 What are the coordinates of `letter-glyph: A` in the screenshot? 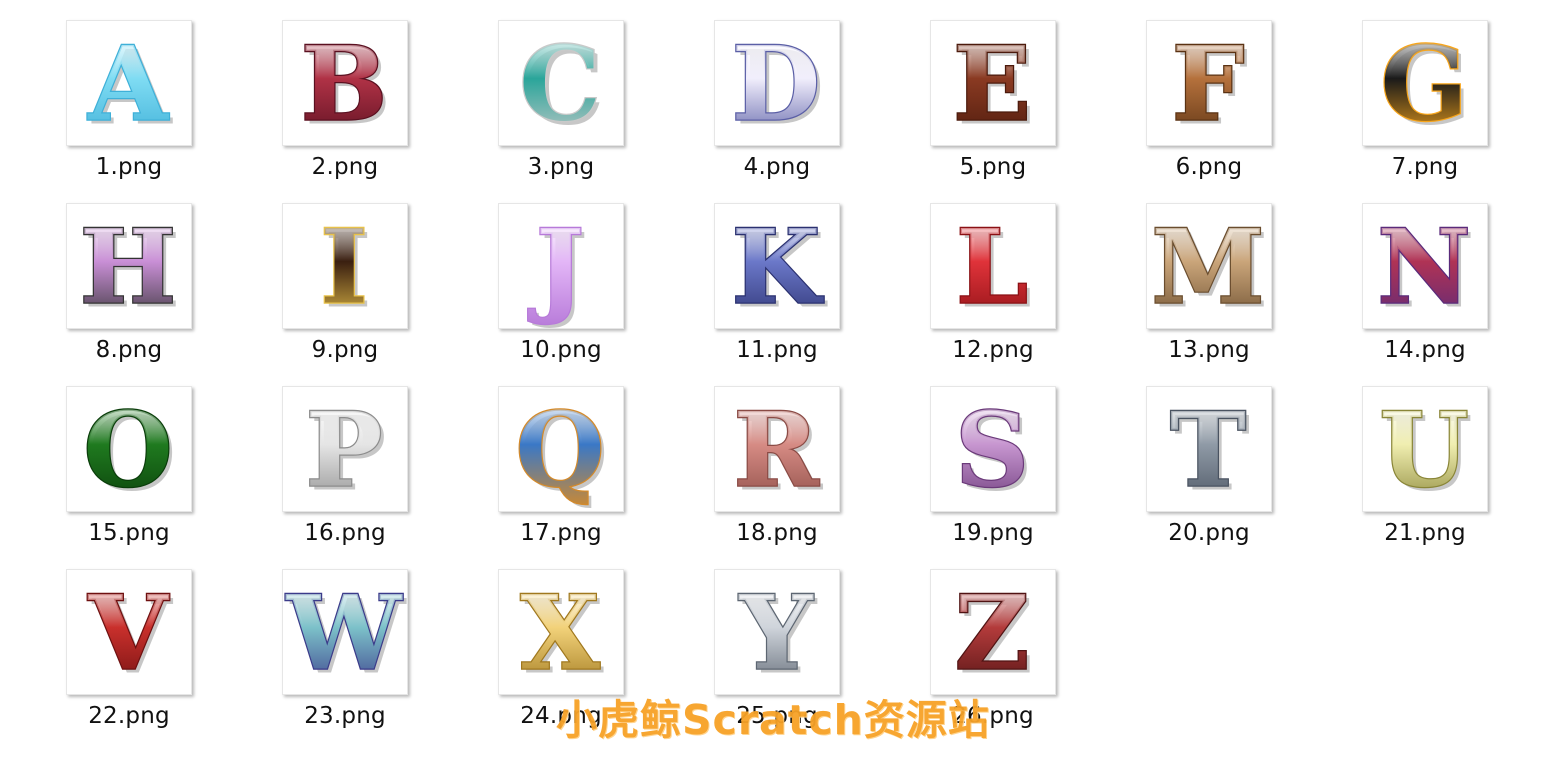 It's located at (128, 84).